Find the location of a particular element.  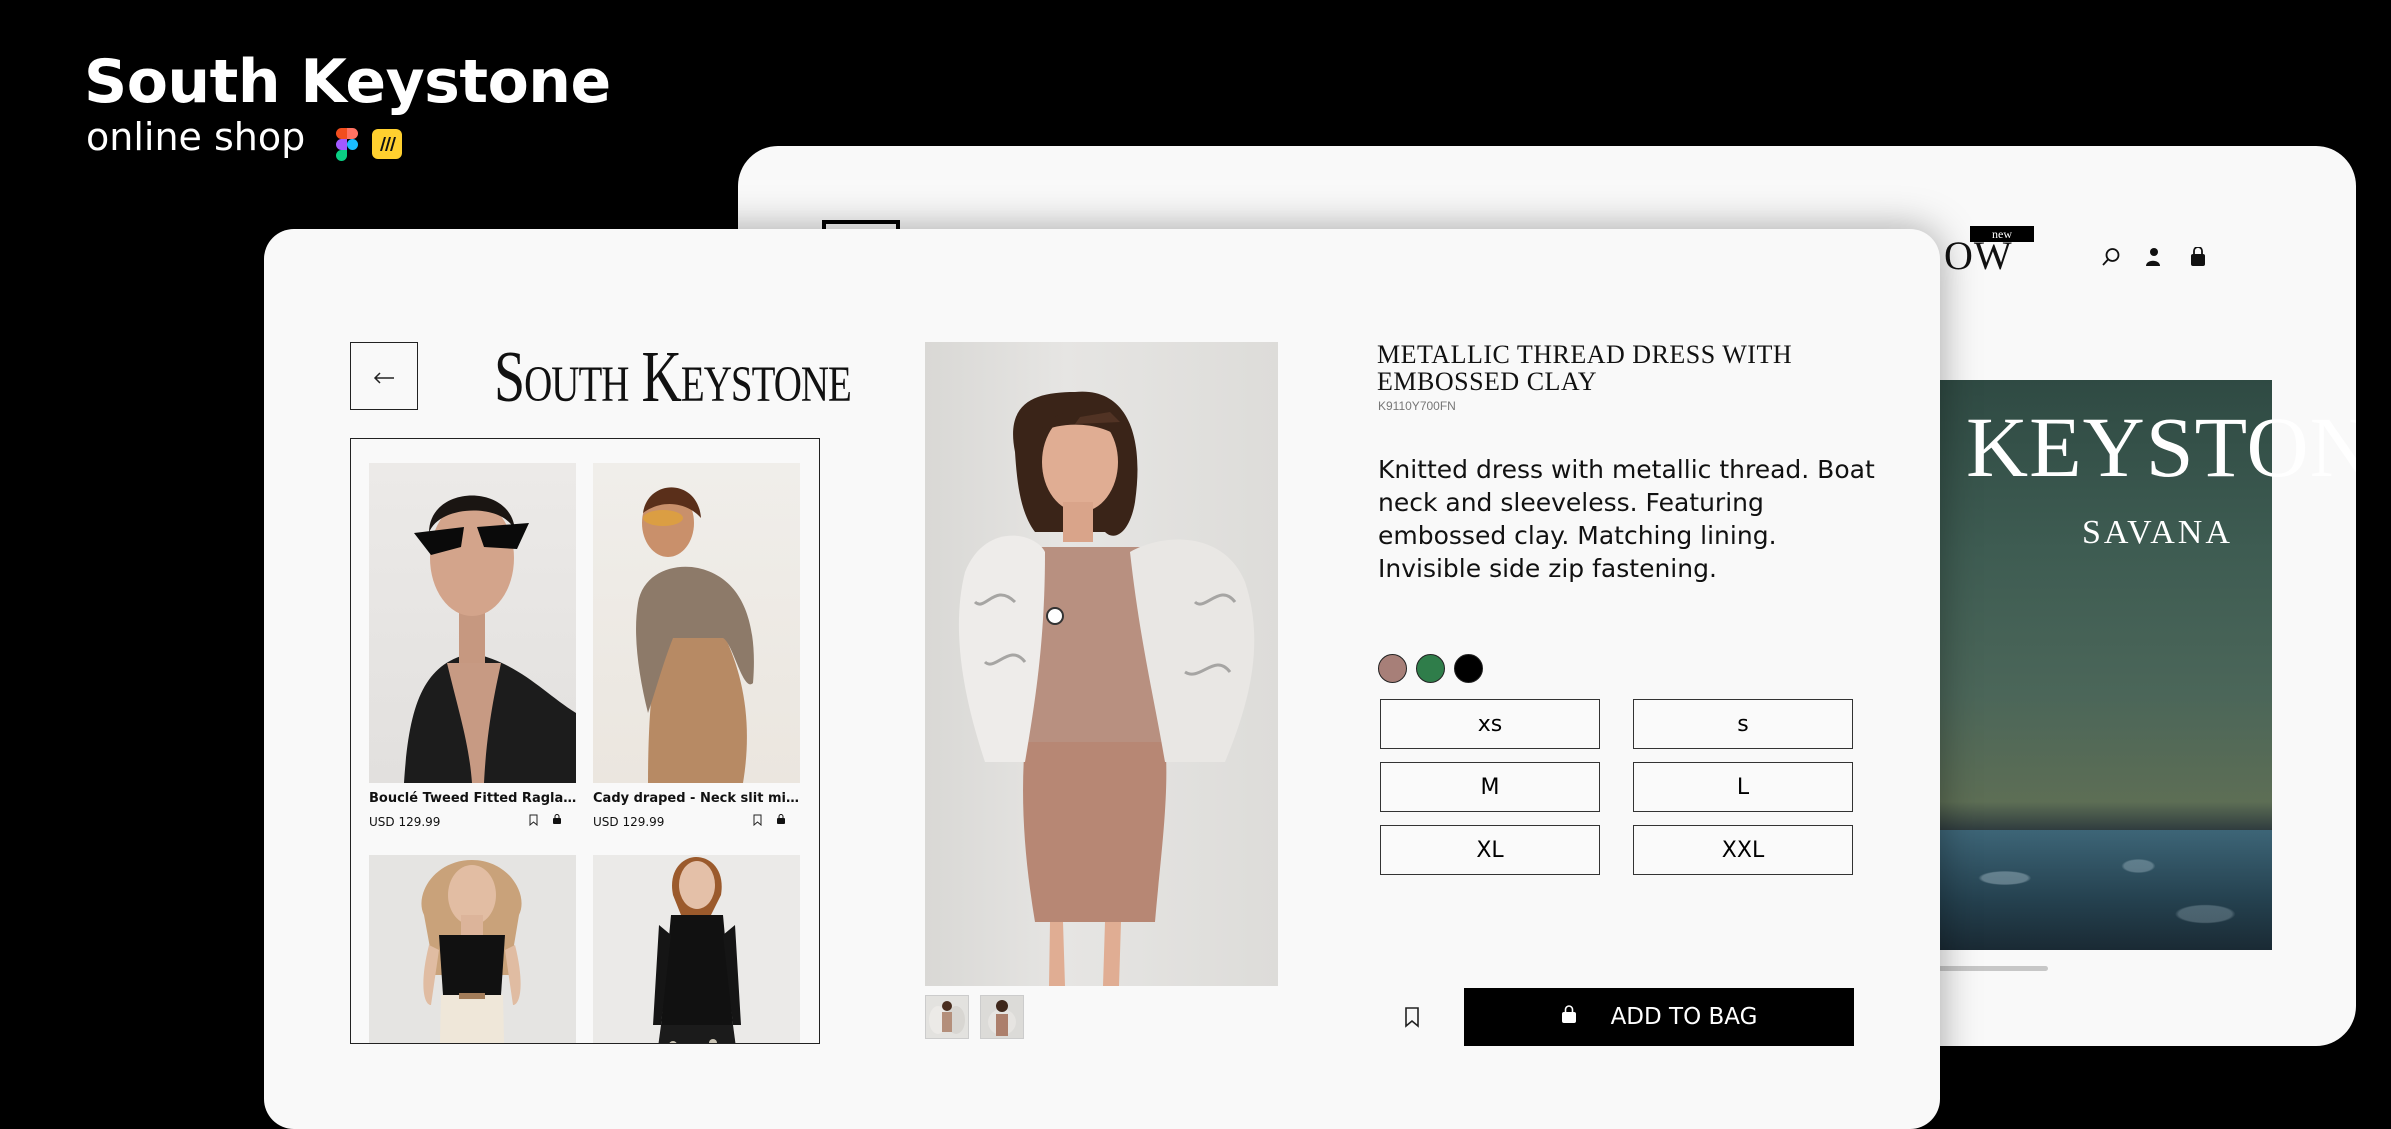

banner-water-image is located at coordinates (2105, 890).